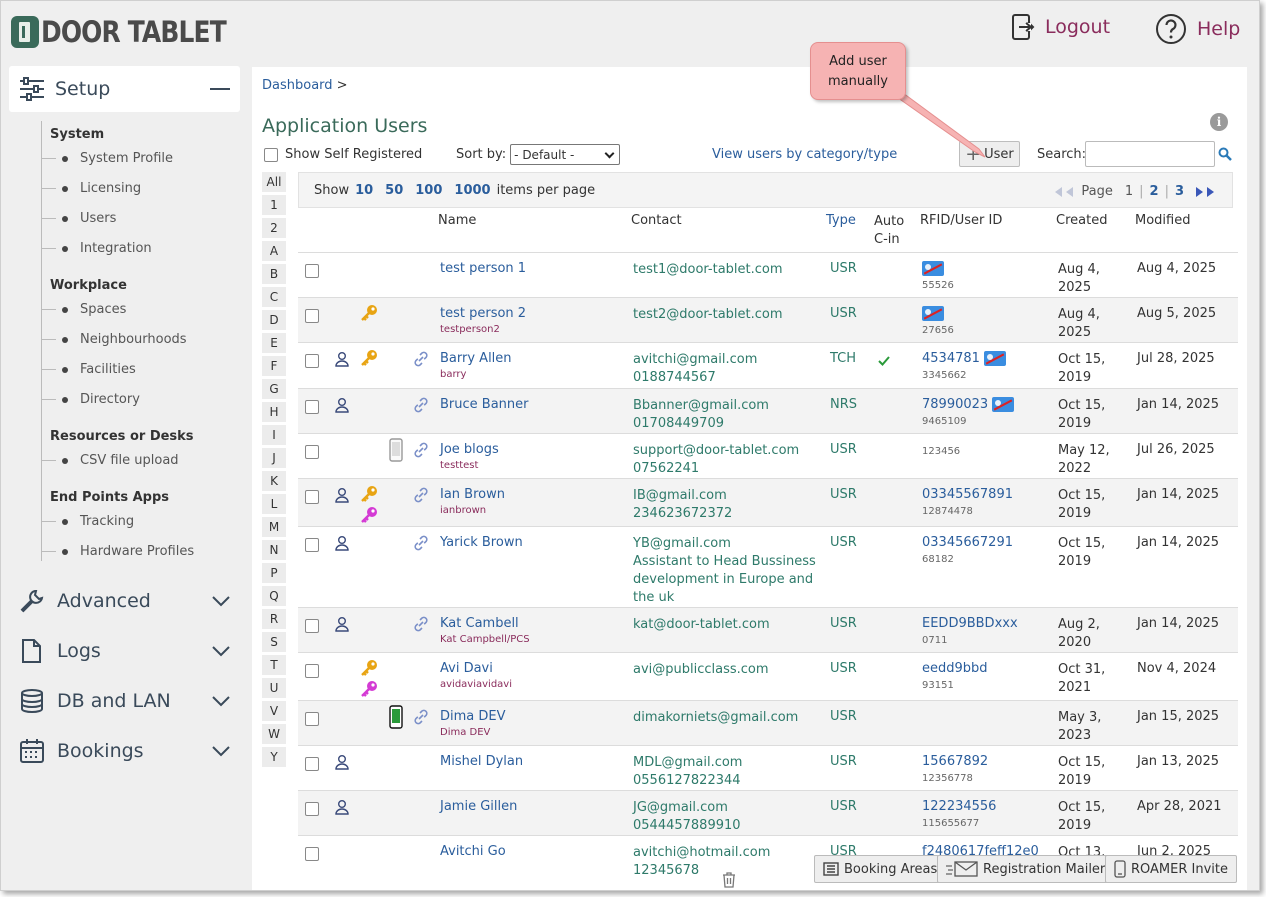 The height and width of the screenshot is (897, 1266). Describe the element at coordinates (732, 360) in the screenshot. I see `contact-email: avitchi@gmail.com` at that location.